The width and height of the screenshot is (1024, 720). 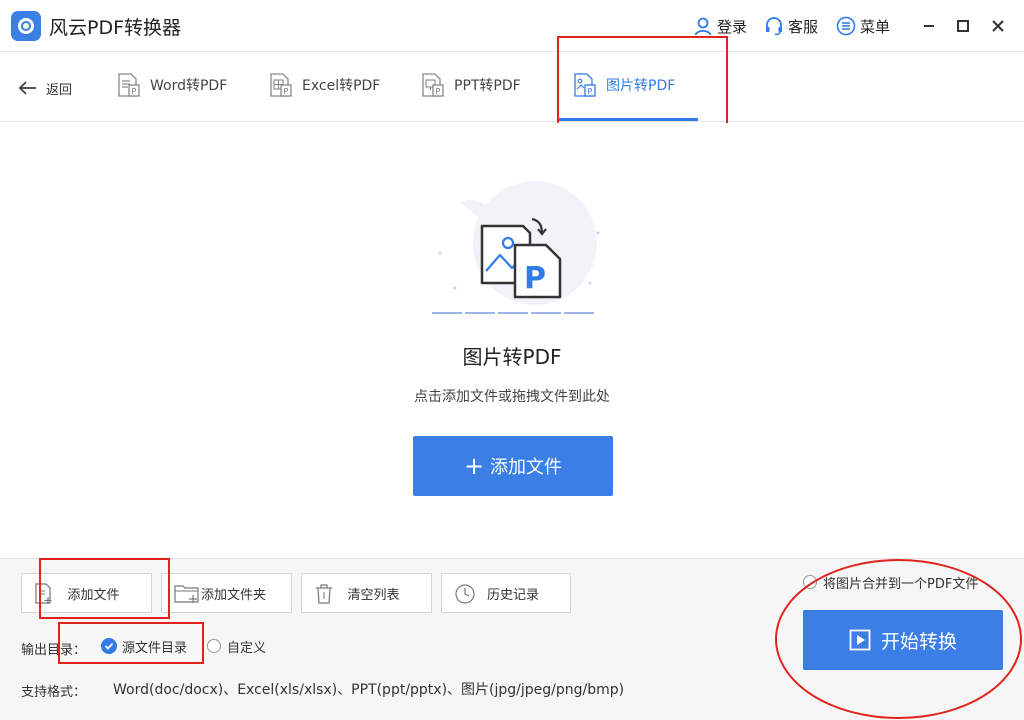 I want to click on add-file-button: 添加文件, so click(x=86, y=593).